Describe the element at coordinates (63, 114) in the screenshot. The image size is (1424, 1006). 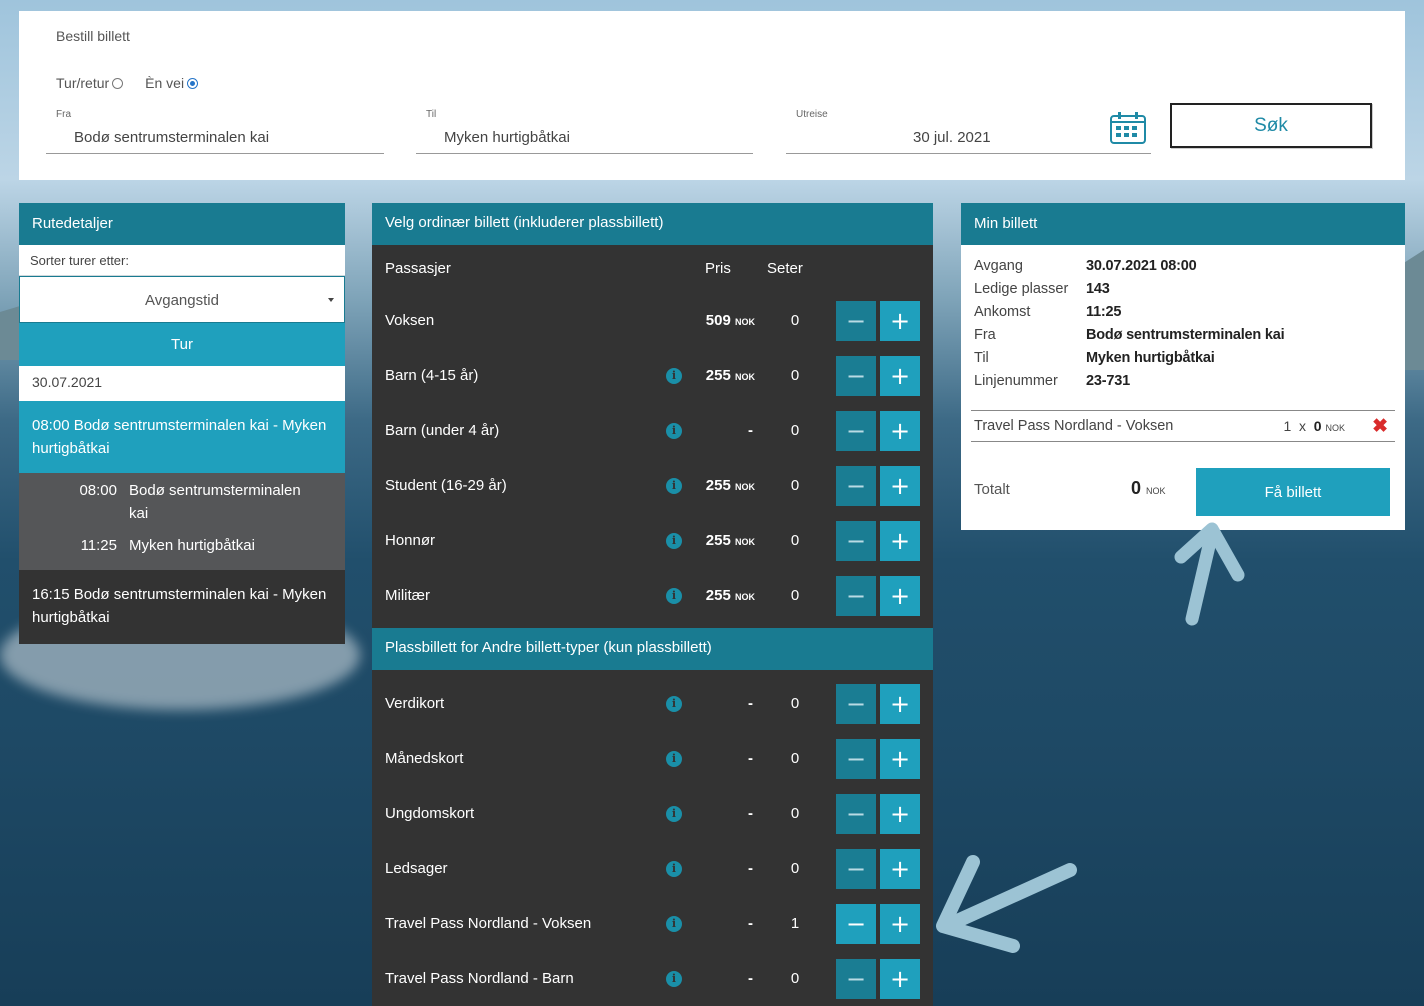
I see `from-label: Fra` at that location.